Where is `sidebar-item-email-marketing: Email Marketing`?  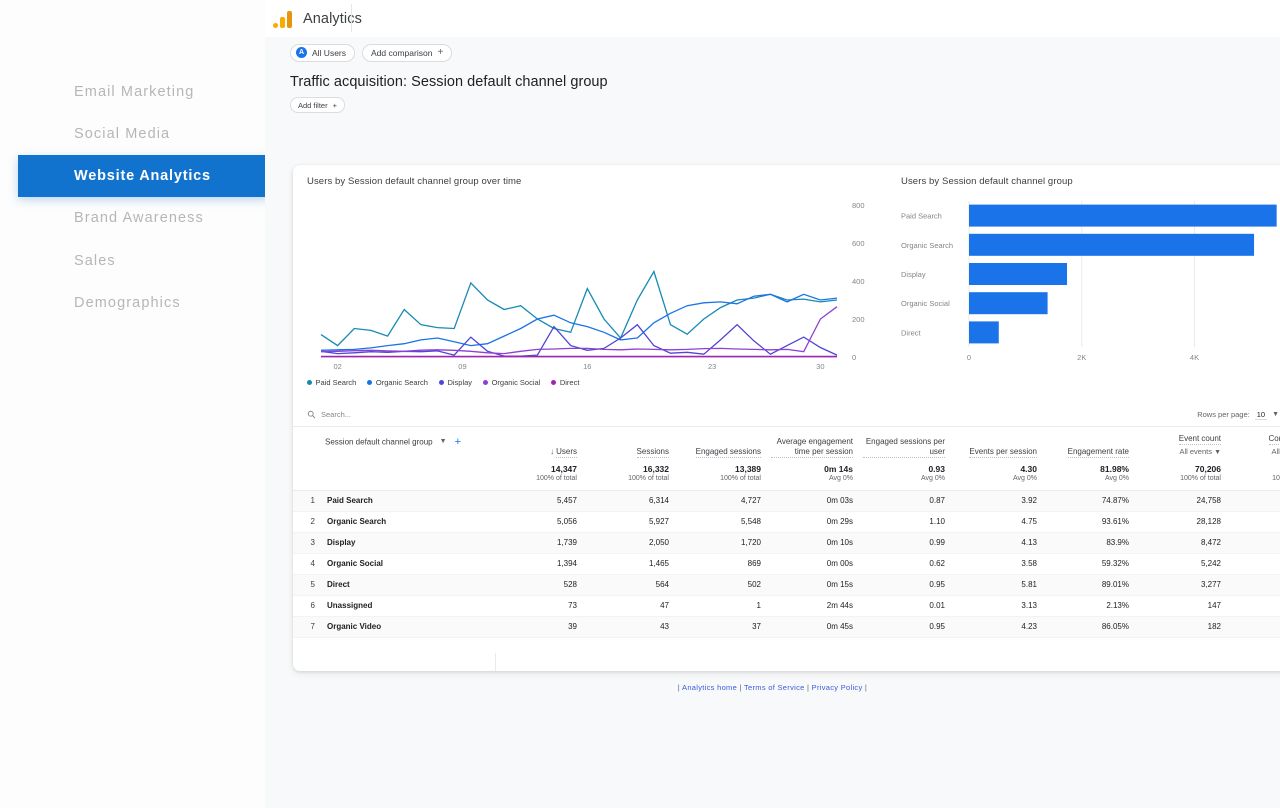 sidebar-item-email-marketing: Email Marketing is located at coordinates (144, 92).